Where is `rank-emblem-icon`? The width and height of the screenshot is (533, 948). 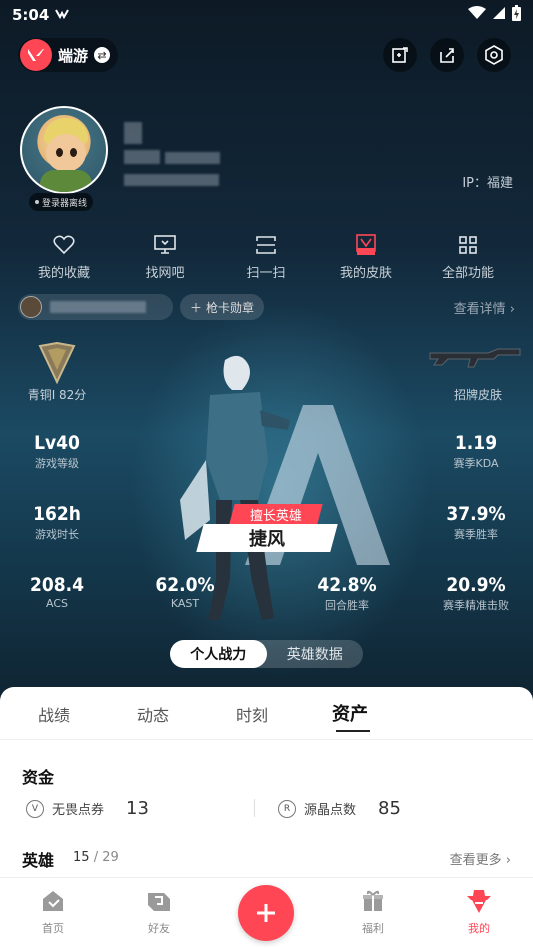
rank-emblem-icon is located at coordinates (57, 364).